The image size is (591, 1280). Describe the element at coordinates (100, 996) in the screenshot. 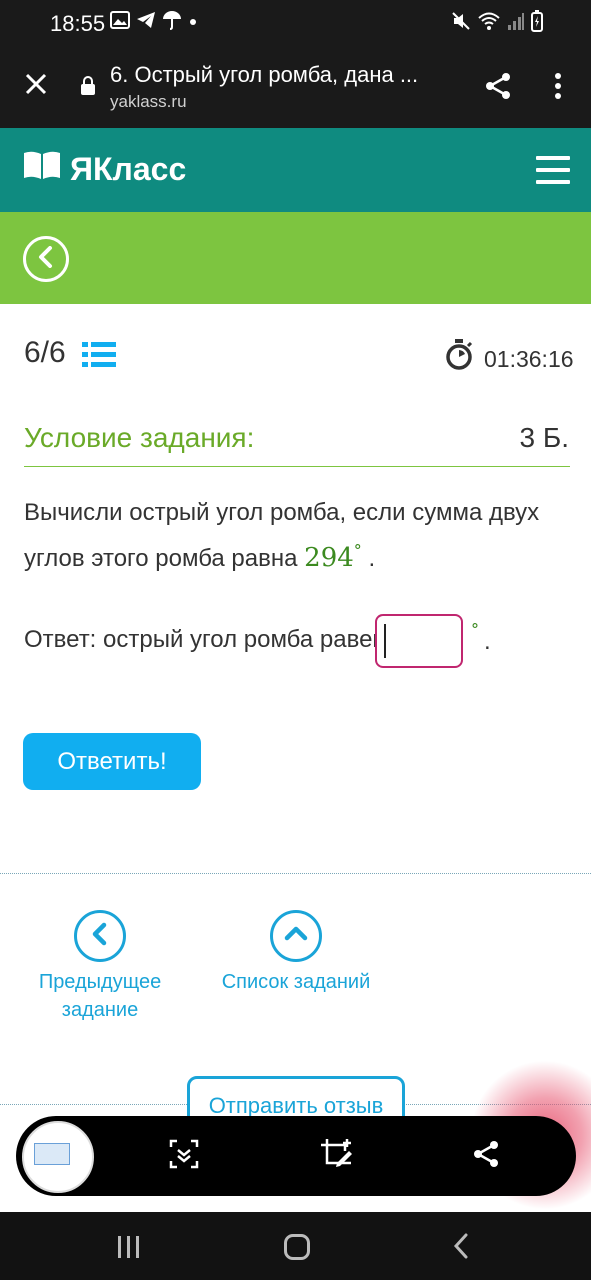

I see `previous-task-link: Предыдущее задание` at that location.